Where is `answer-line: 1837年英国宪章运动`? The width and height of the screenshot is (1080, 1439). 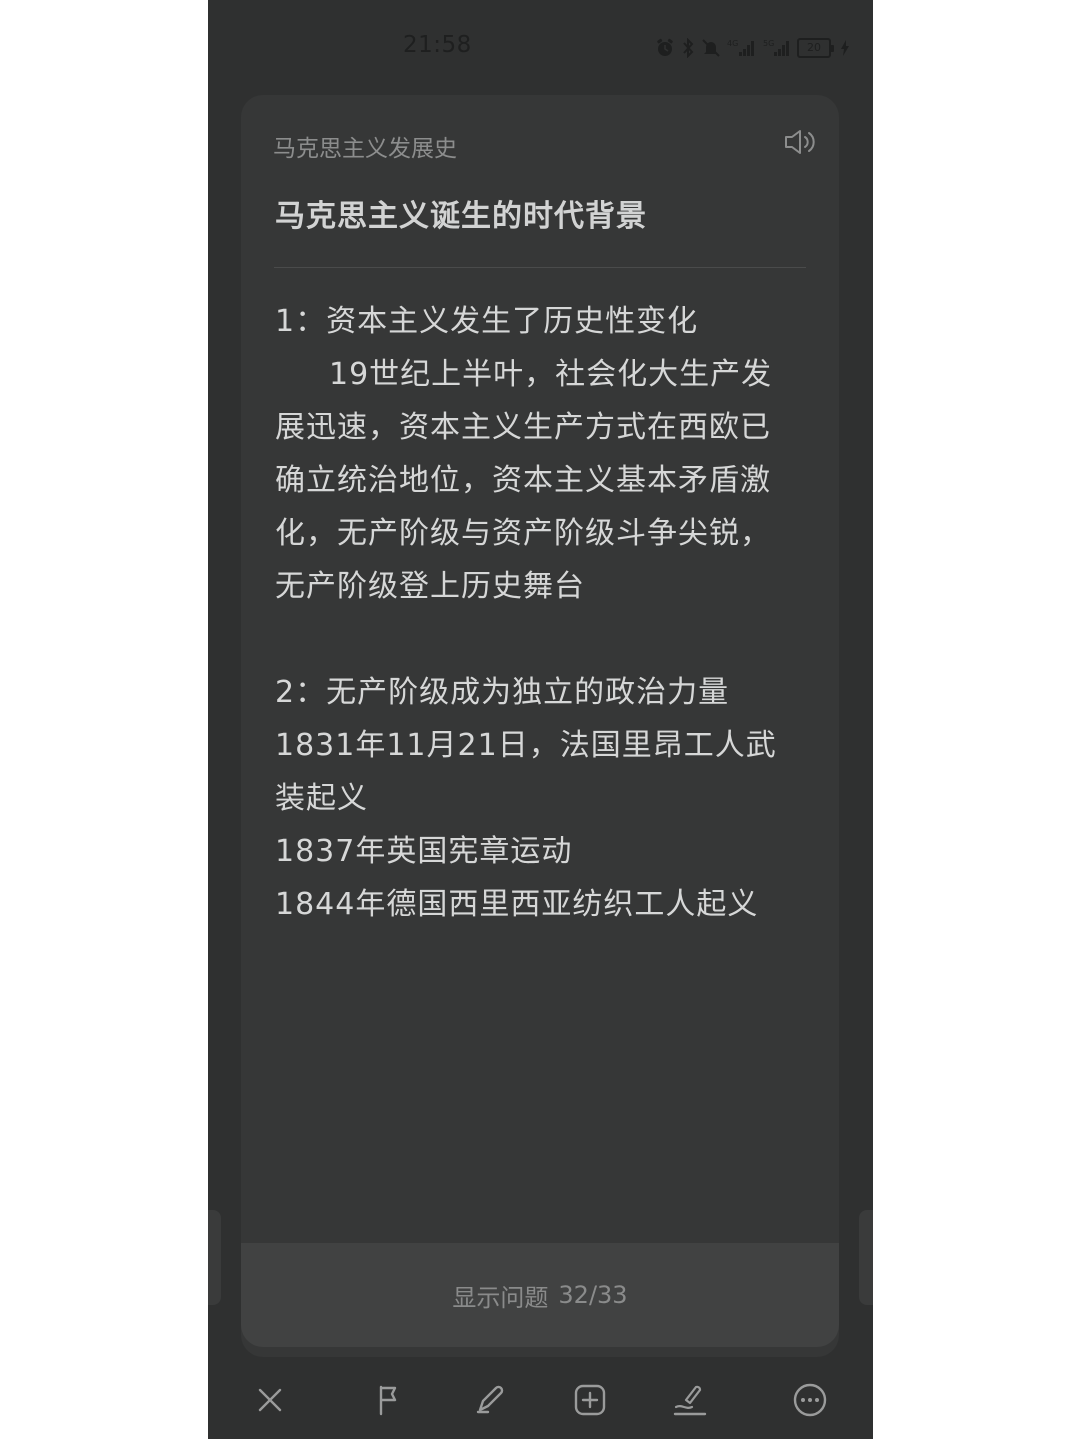
answer-line: 1837年英国宪章运动 is located at coordinates (424, 851).